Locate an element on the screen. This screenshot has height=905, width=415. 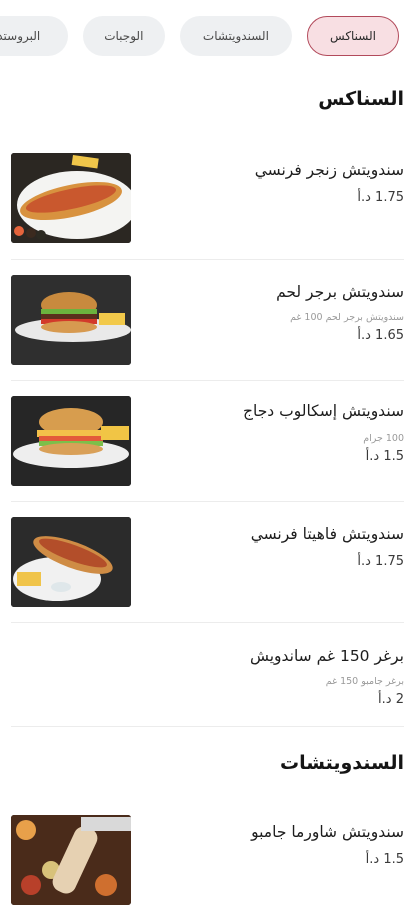
tab-snacks: السناكس is located at coordinates (353, 36).